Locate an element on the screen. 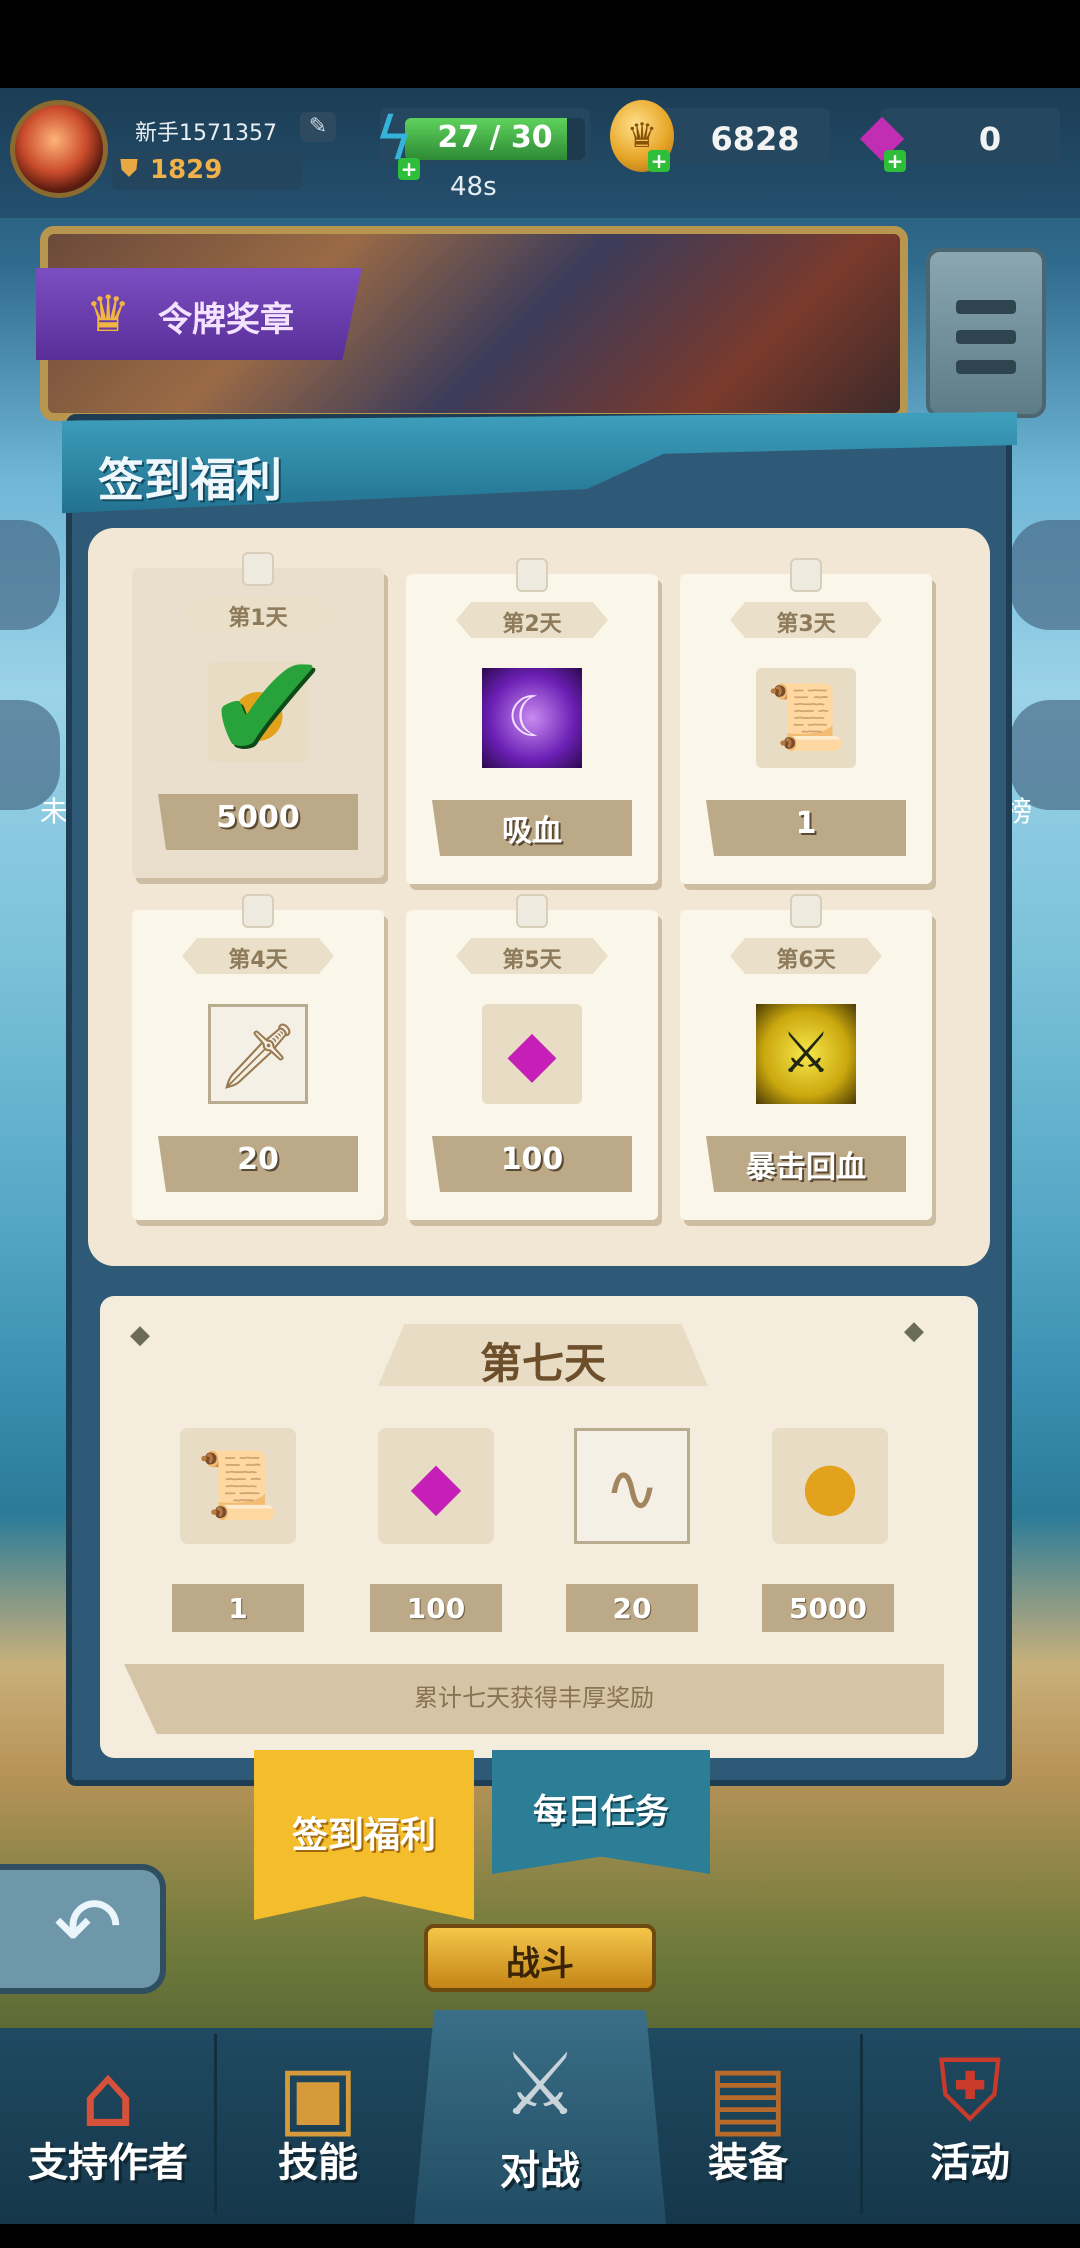  day7-title: 第七天 is located at coordinates (542, 1363).